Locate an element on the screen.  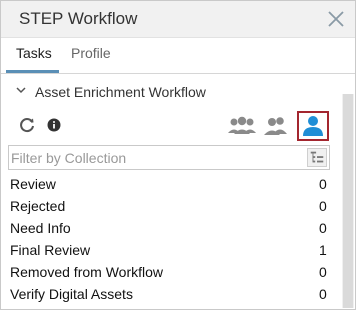
list-item: Need Info 0 is located at coordinates (171, 228).